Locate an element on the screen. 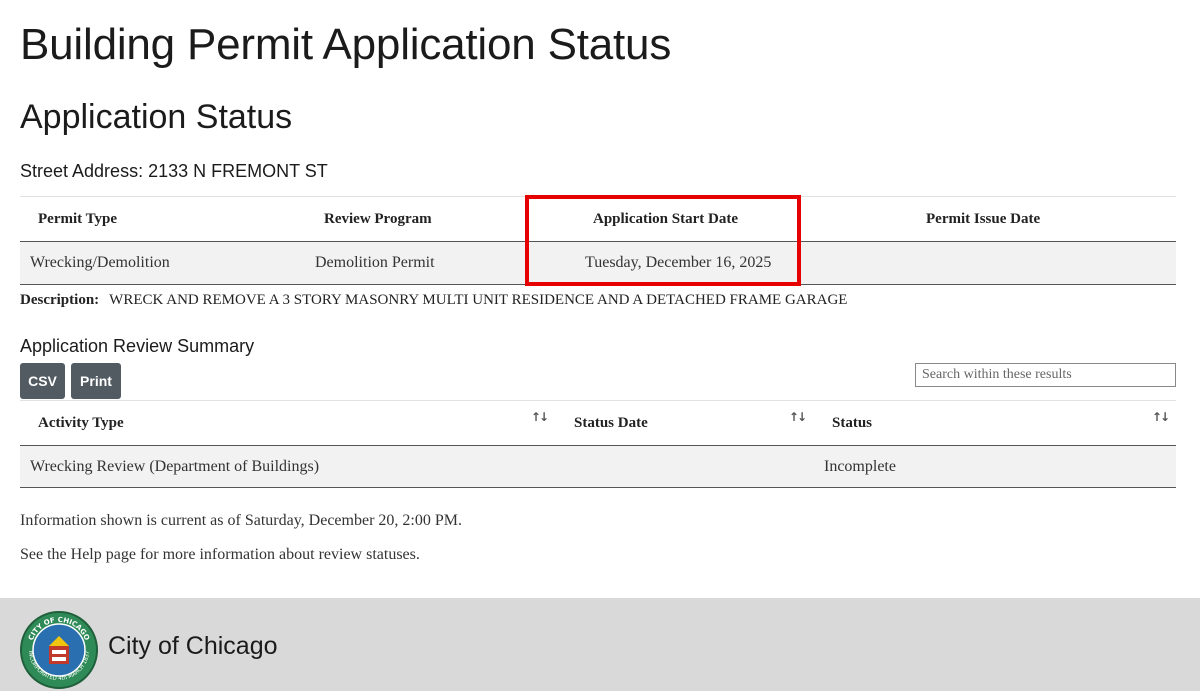  header-activity-type-label: Activity Type is located at coordinates (81, 422).